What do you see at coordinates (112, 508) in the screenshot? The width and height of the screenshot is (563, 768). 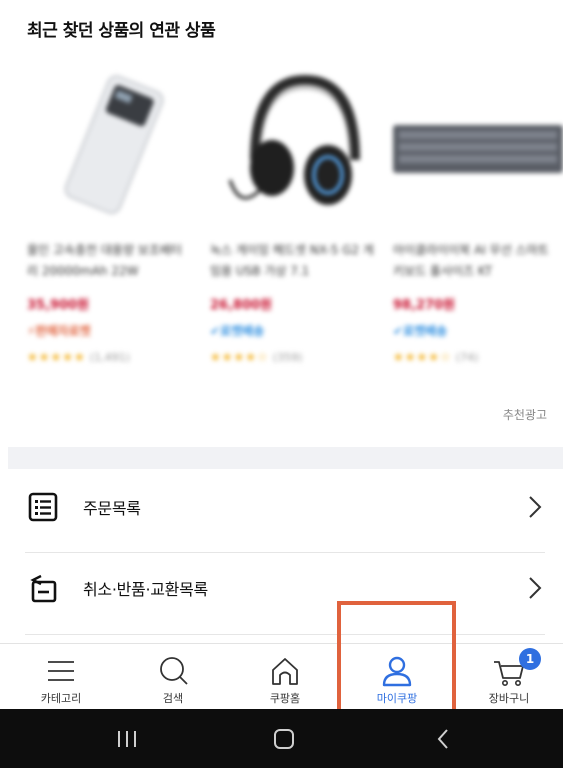 I see `menu-label: 주문목록` at bounding box center [112, 508].